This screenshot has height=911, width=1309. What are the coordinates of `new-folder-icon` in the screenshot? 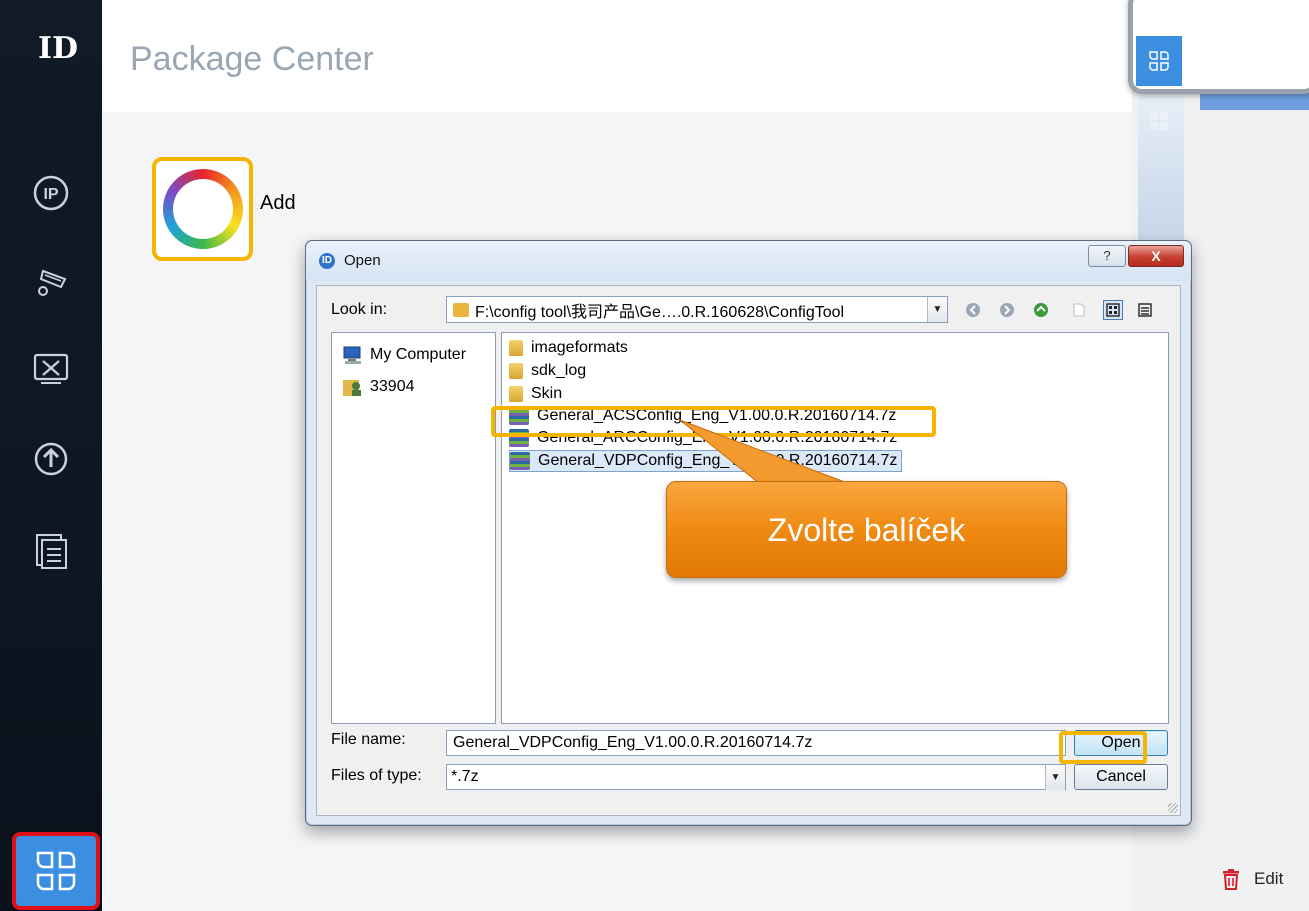 It's located at (1079, 310).